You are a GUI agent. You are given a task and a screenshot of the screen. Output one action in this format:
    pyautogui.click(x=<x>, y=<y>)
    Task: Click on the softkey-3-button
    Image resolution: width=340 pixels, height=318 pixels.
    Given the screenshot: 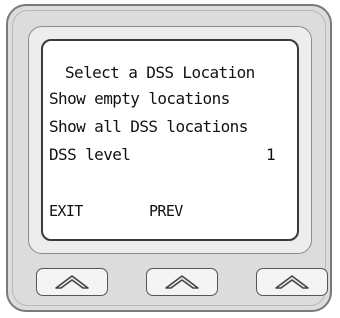 What is the action you would take?
    pyautogui.click(x=292, y=282)
    